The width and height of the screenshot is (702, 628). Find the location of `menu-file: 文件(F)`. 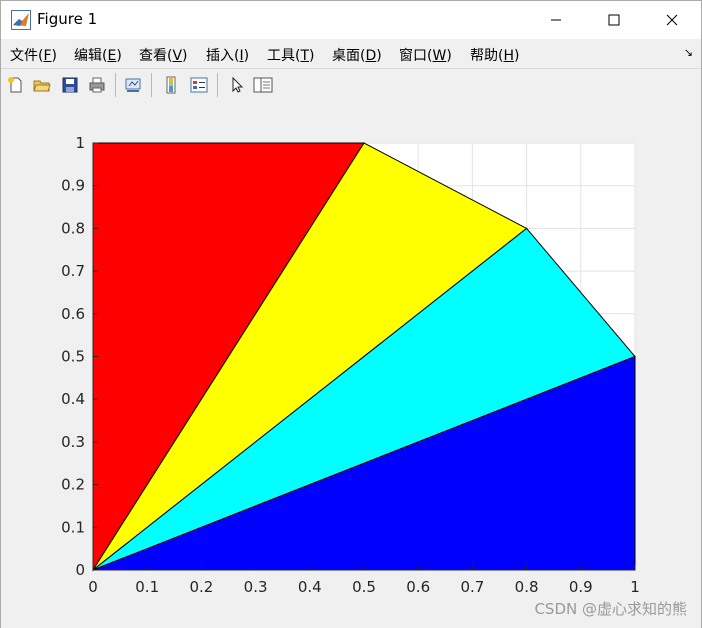

menu-file: 文件(F) is located at coordinates (33, 55).